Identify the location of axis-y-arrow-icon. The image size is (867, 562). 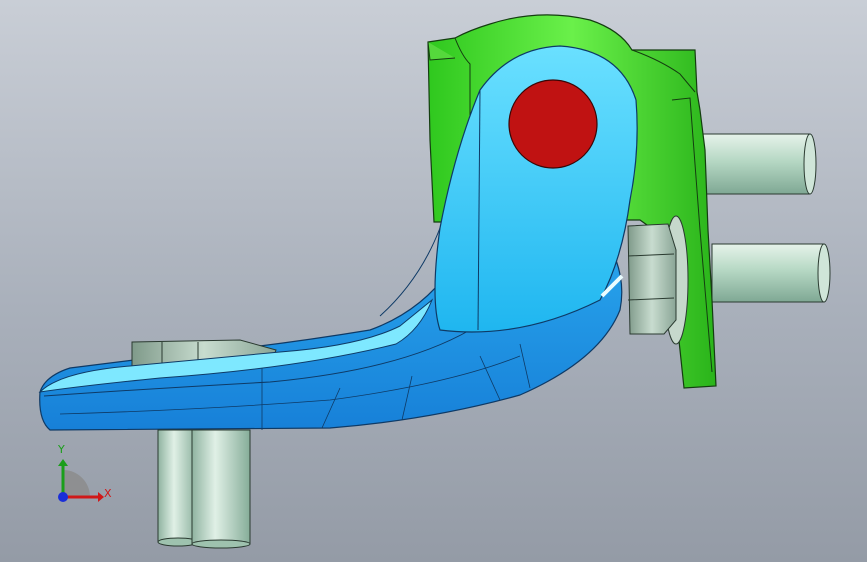
(63, 462).